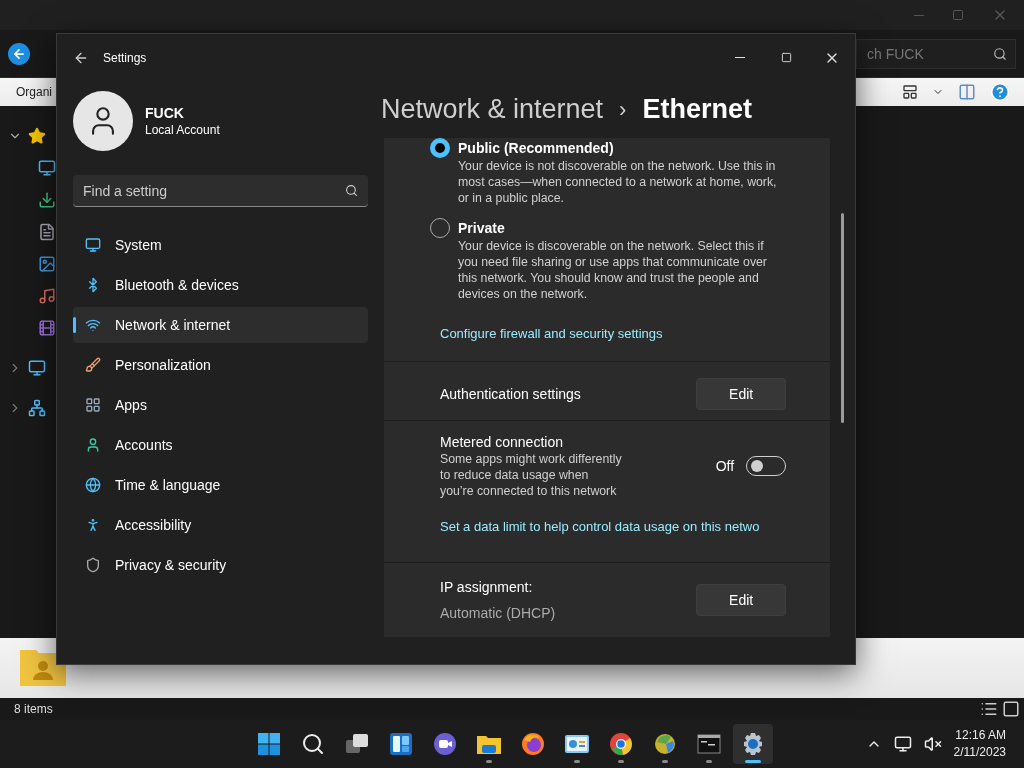  Describe the element at coordinates (843, 318) in the screenshot. I see `scrollbar-thumb` at that location.